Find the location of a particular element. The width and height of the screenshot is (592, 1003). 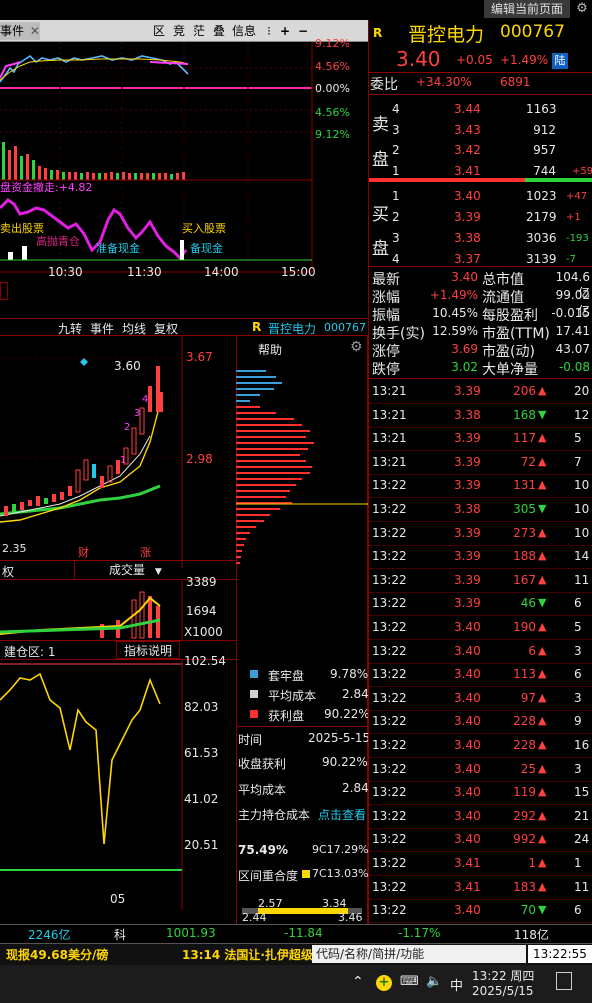

kline-mark-cai: 财 is located at coordinates (83, 552).